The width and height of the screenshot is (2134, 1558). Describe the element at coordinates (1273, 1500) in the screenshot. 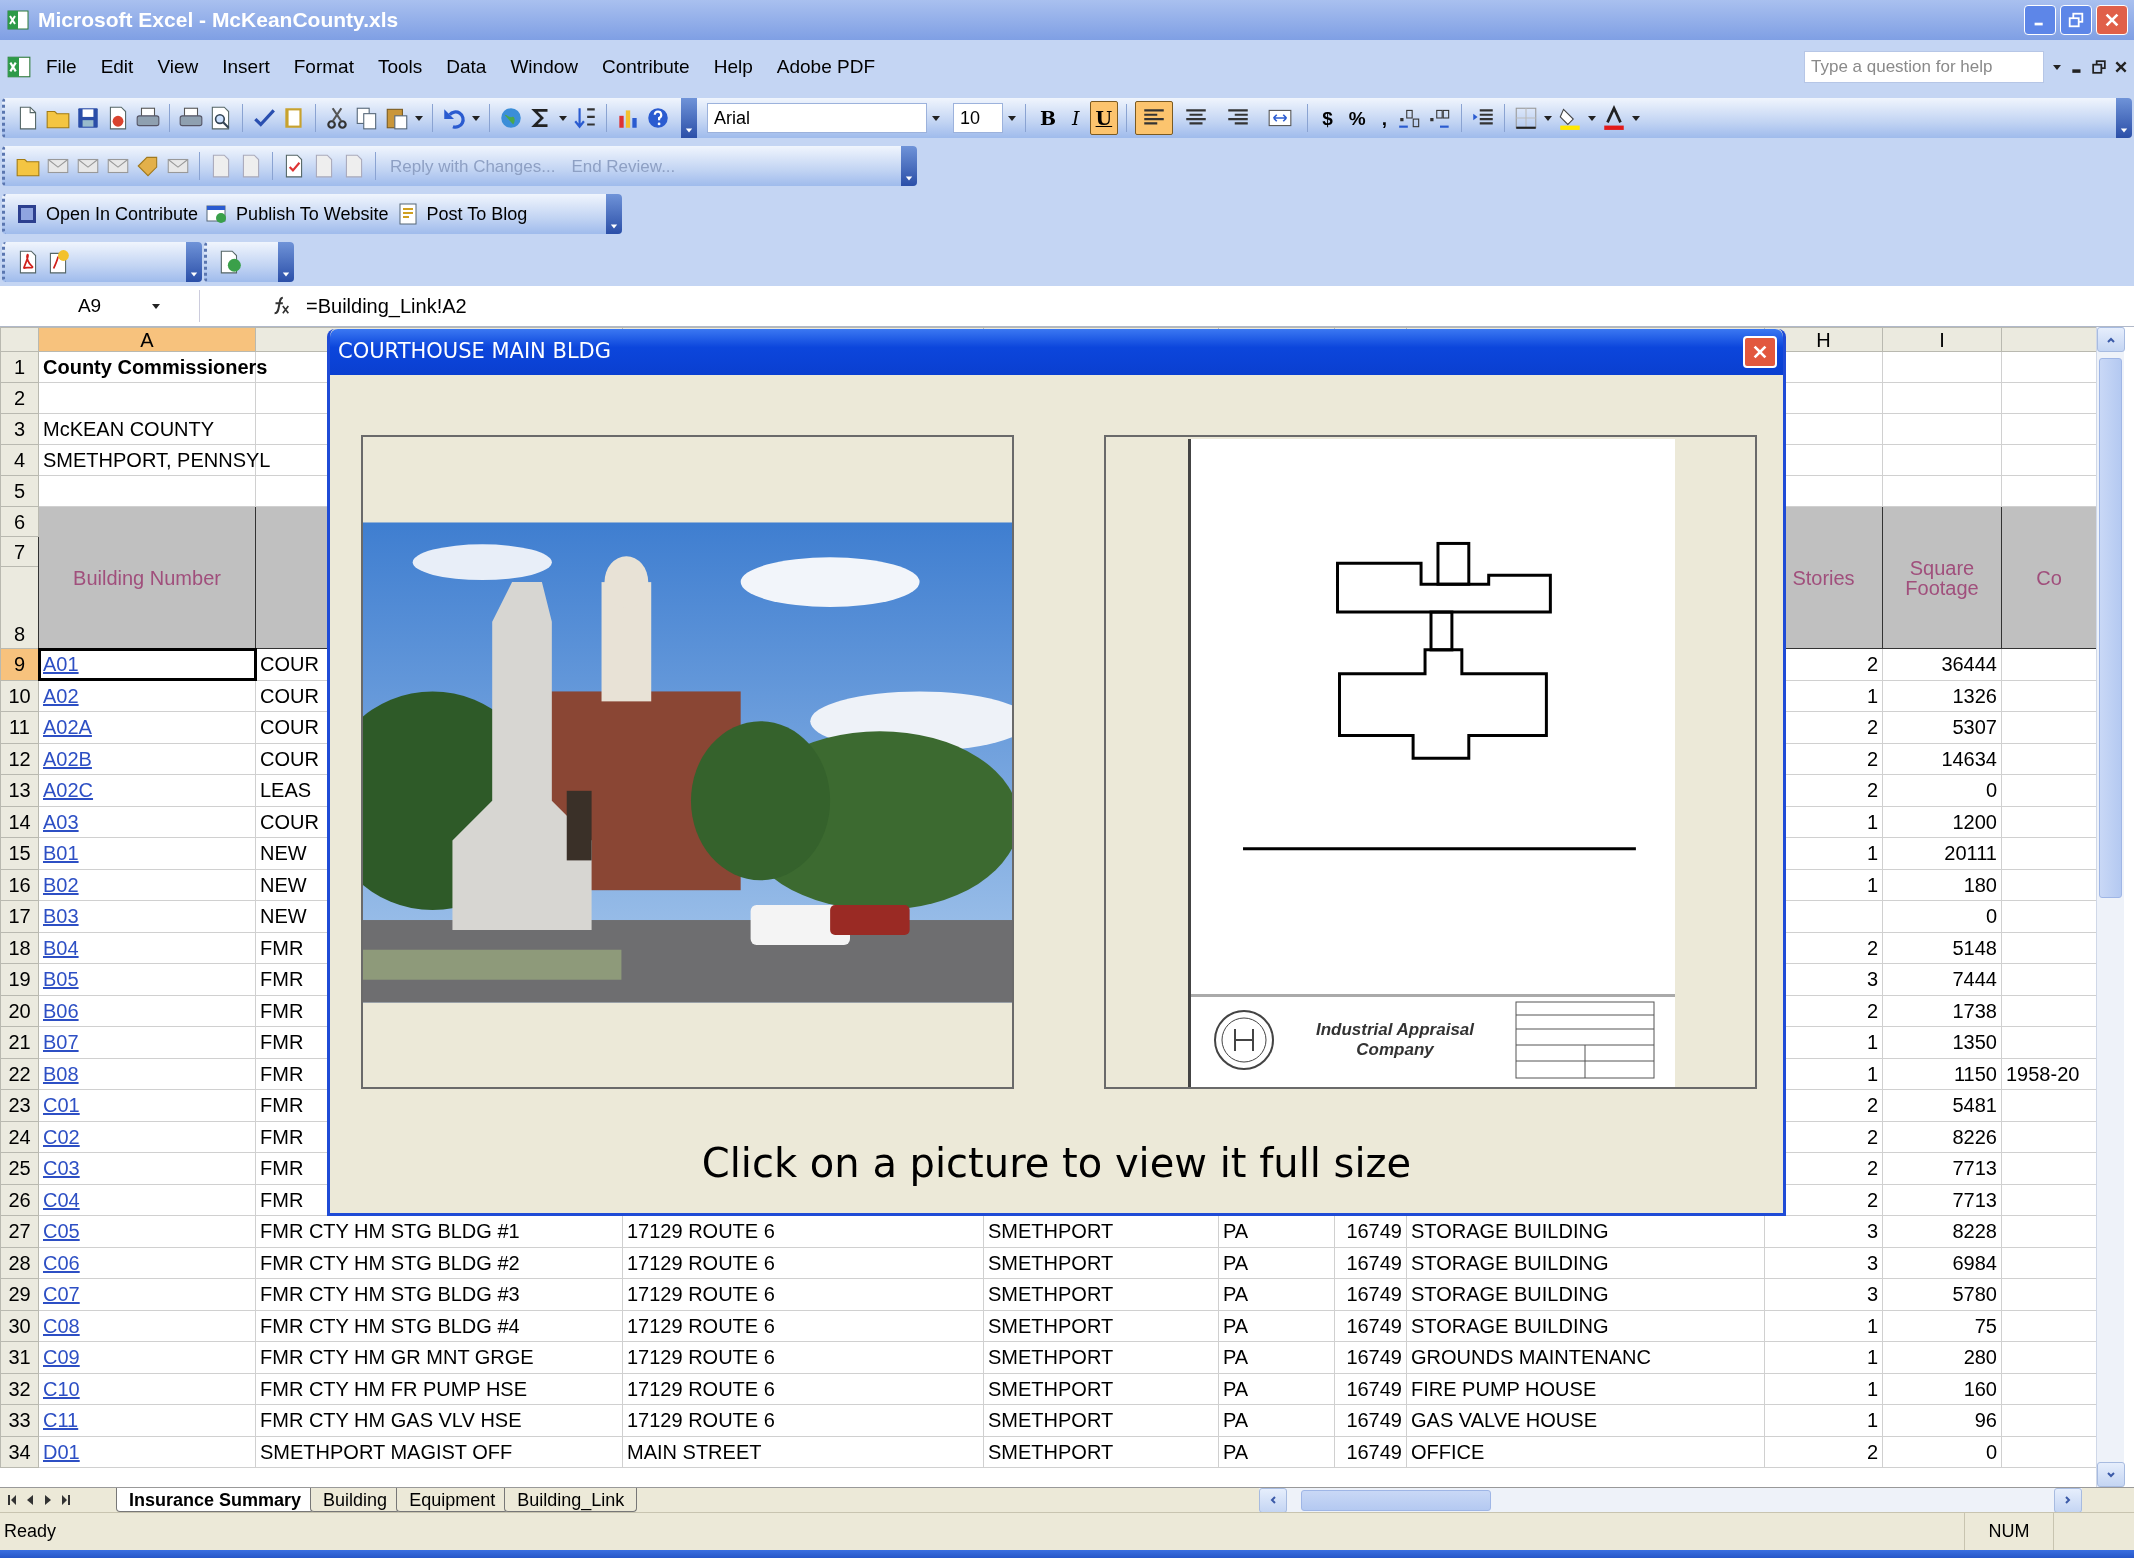

I see `scroll-left-button` at that location.